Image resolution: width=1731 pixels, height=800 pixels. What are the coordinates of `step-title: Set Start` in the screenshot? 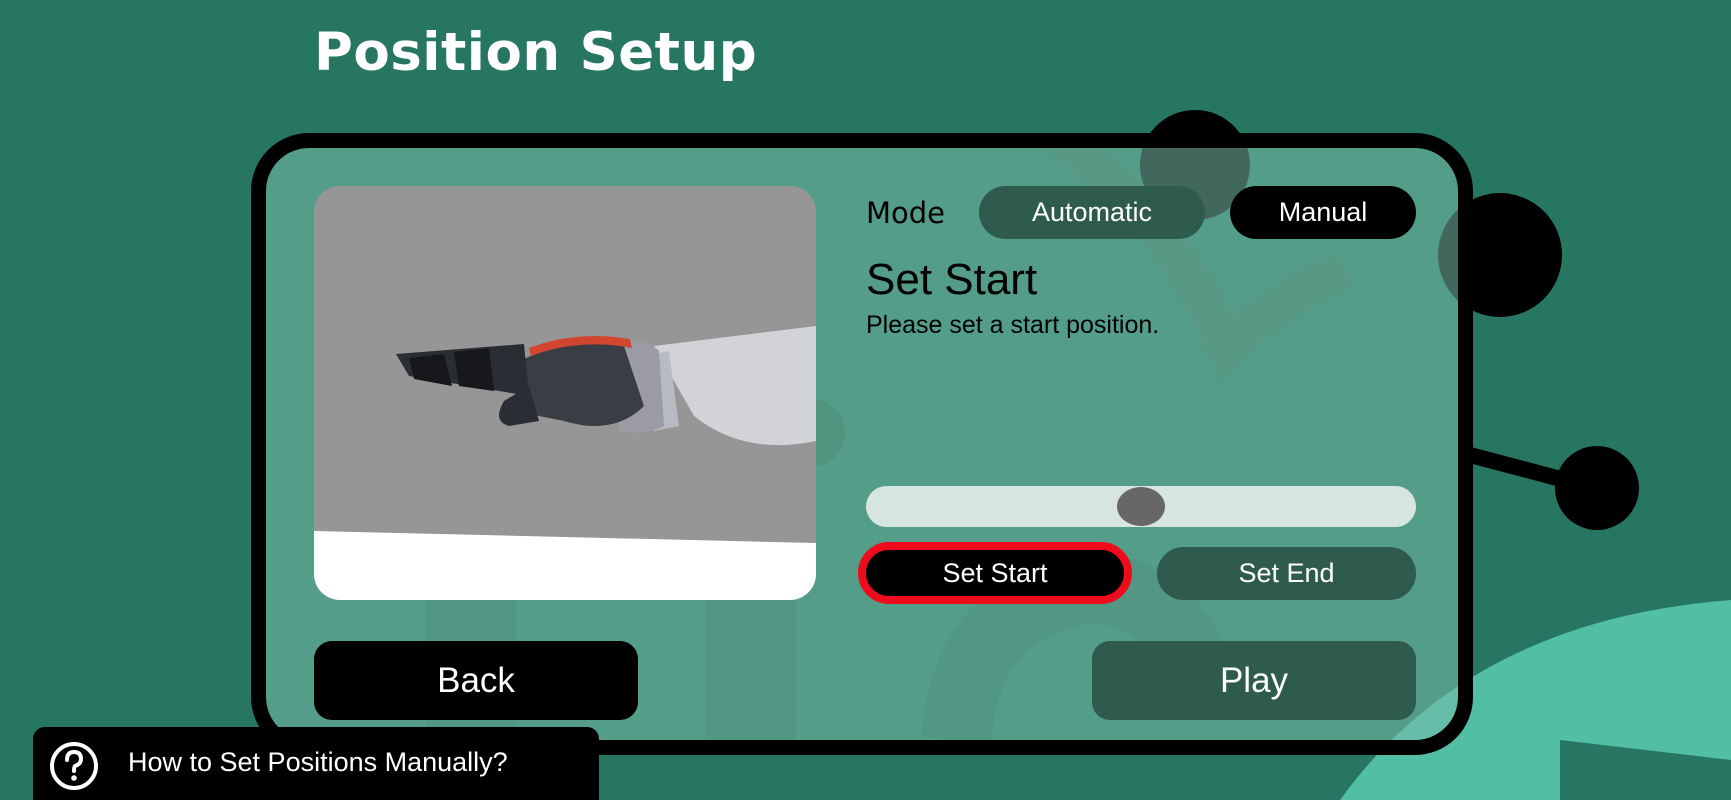 It's located at (952, 279).